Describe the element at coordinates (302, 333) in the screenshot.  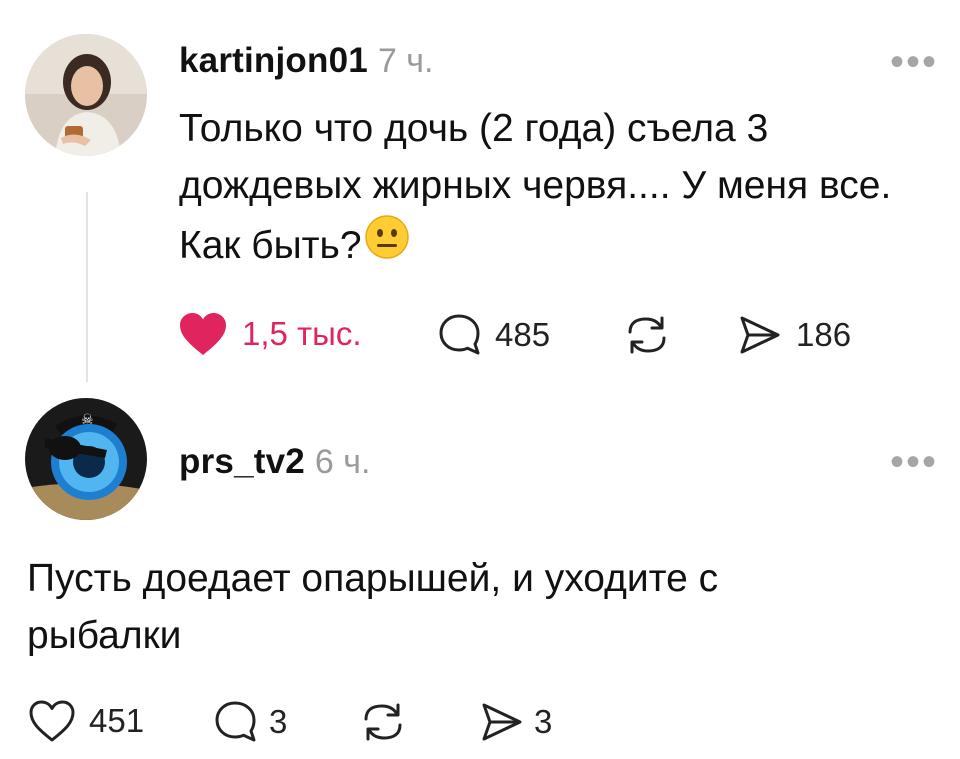
I see `post-like-count: 1,5 тыс.` at that location.